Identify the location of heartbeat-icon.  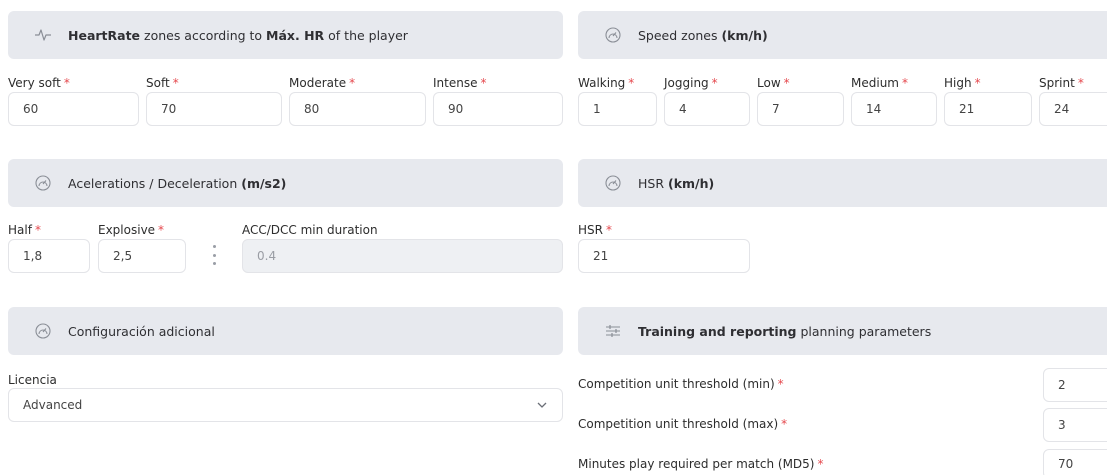
(43, 35).